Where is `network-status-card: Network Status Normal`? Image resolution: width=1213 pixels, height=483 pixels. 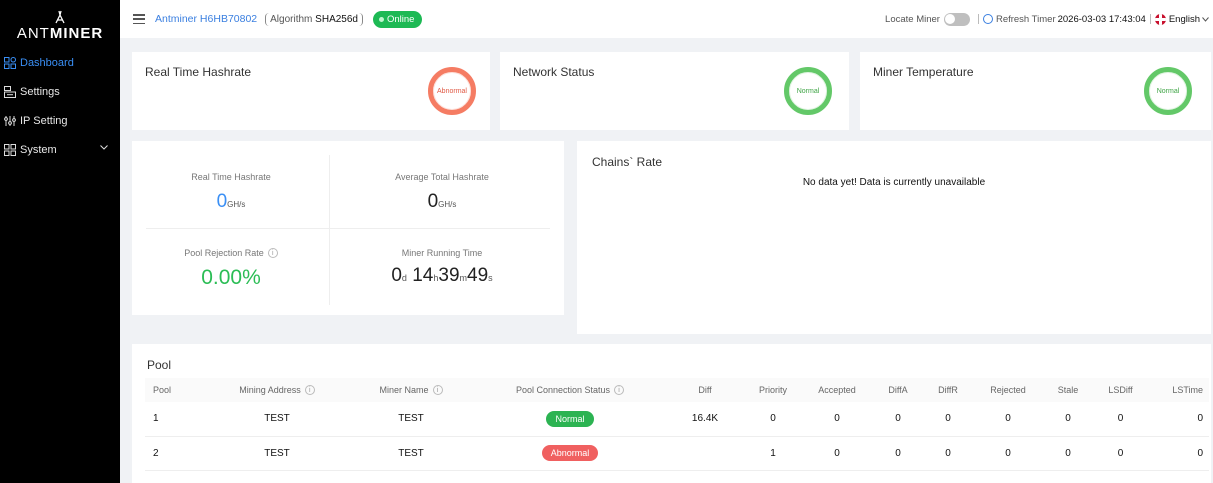
network-status-card: Network Status Normal is located at coordinates (674, 91).